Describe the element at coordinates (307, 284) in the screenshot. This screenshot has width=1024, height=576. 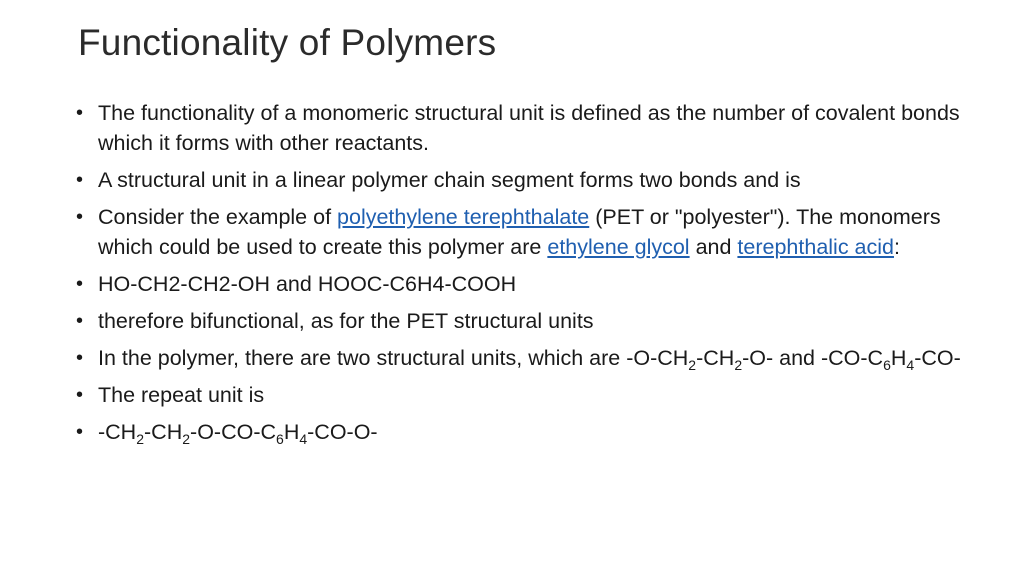
I see `bullet-text: HO-CH2-CH2-OH and HOOC-C6H4-COOH` at that location.